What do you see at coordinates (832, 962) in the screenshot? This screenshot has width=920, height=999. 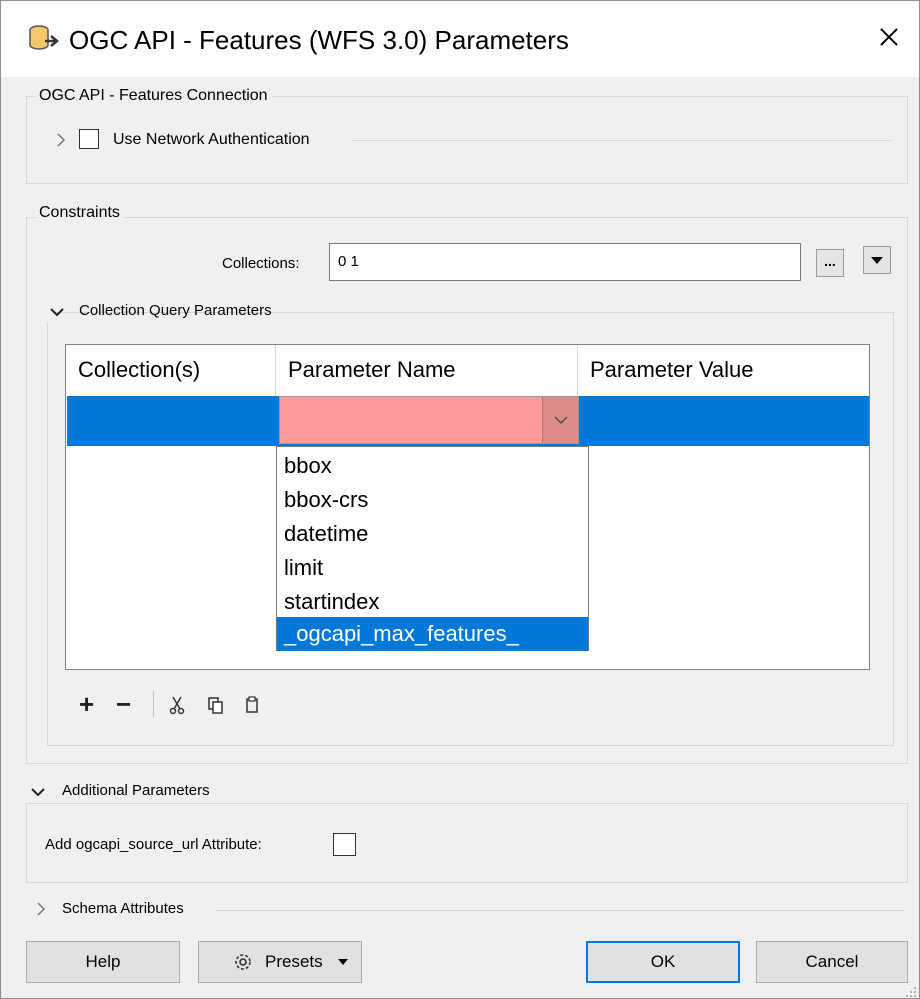 I see `cancel-button: Cancel` at bounding box center [832, 962].